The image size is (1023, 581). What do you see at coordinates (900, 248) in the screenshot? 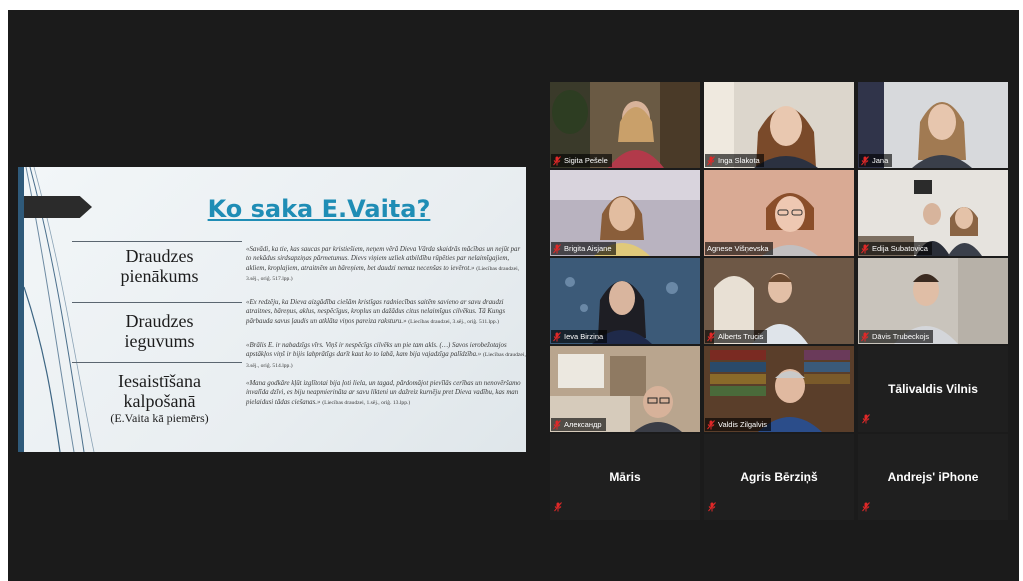
I see `participant-name: Edija Subatovica` at bounding box center [900, 248].